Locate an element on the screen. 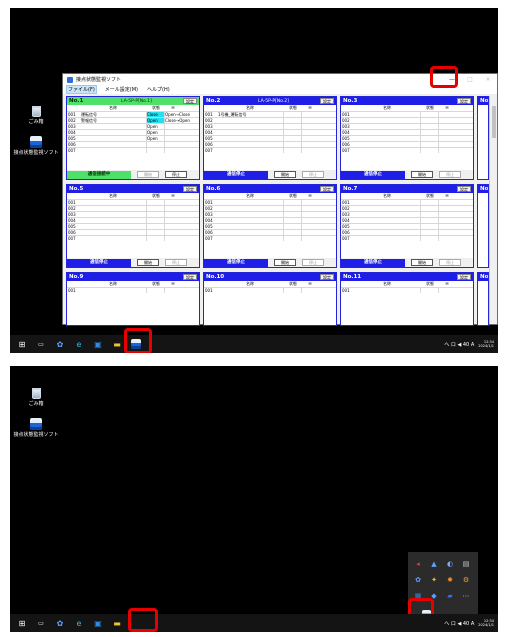  contact-row: 005 Open is located at coordinates (133, 138).